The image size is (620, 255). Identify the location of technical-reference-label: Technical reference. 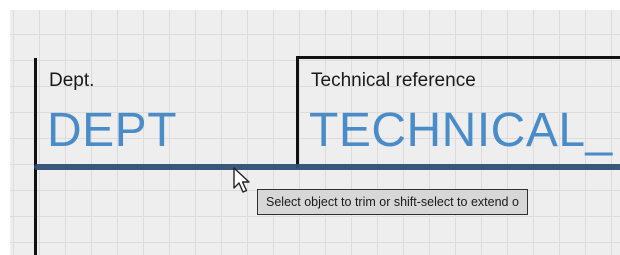
(393, 80).